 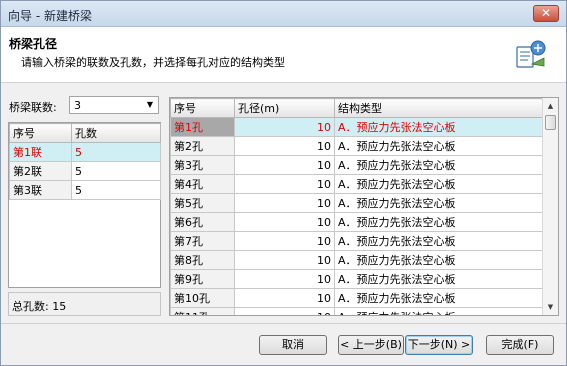 I want to click on table-row: 第11孔 10 A．预应力先张法空心板, so click(x=356, y=311).